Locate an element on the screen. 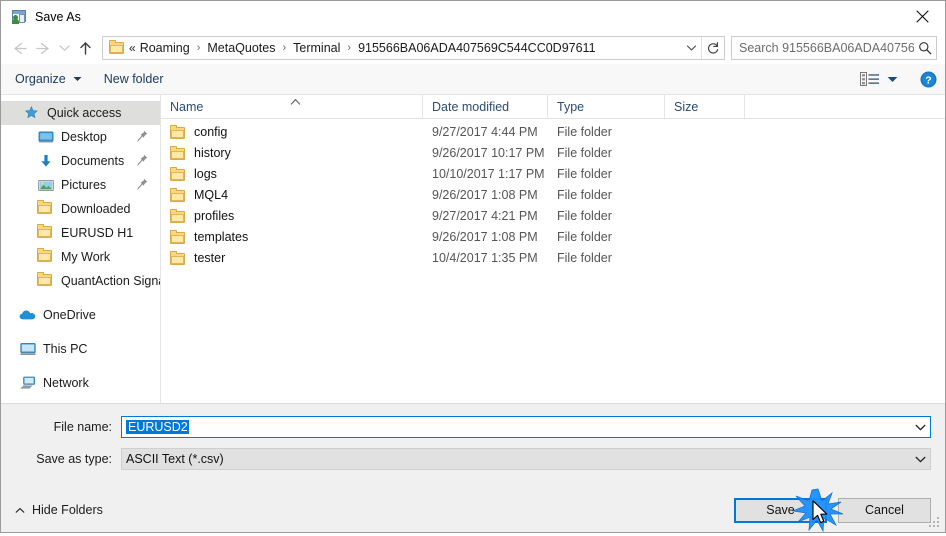 The width and height of the screenshot is (946, 536). hide-folders-button: Hide Folders is located at coordinates (59, 510).